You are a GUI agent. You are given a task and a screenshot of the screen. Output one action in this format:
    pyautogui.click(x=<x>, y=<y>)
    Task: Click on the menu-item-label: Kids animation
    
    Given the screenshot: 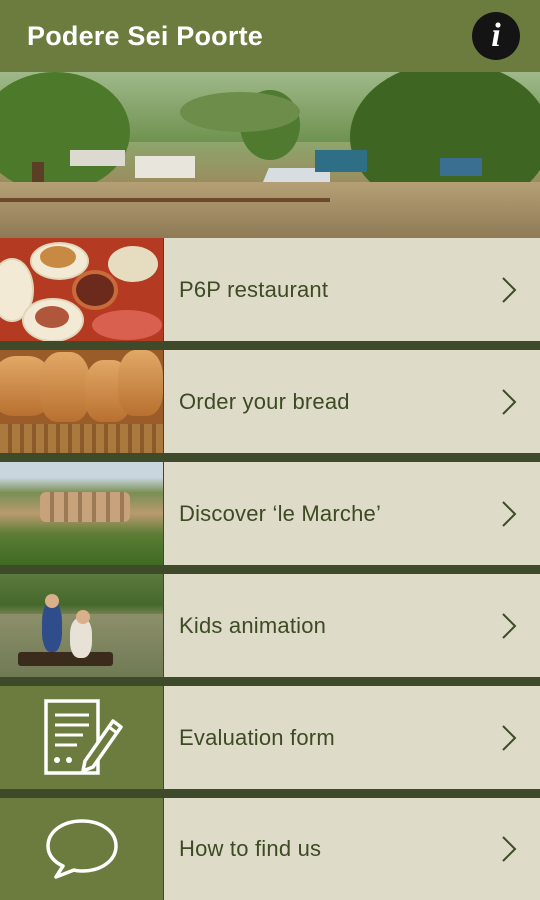 What is the action you would take?
    pyautogui.click(x=253, y=625)
    